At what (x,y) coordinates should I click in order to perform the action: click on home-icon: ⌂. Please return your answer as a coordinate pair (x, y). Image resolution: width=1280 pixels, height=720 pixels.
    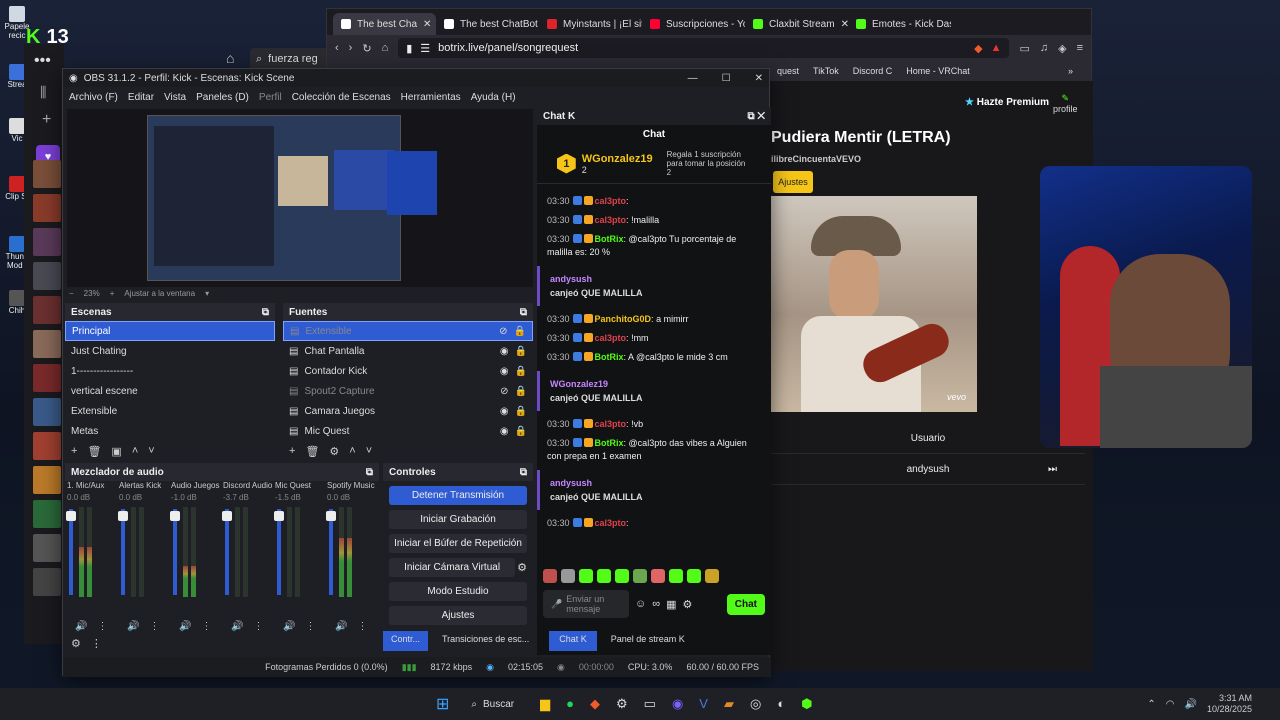
    Looking at the image, I should click on (230, 58).